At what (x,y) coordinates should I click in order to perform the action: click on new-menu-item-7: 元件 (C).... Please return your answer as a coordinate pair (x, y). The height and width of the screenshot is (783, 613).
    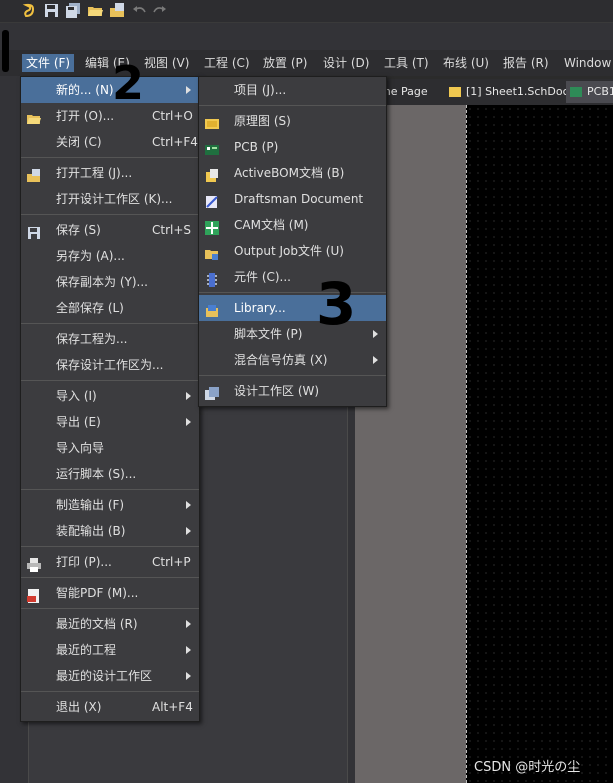
    Looking at the image, I should click on (292, 277).